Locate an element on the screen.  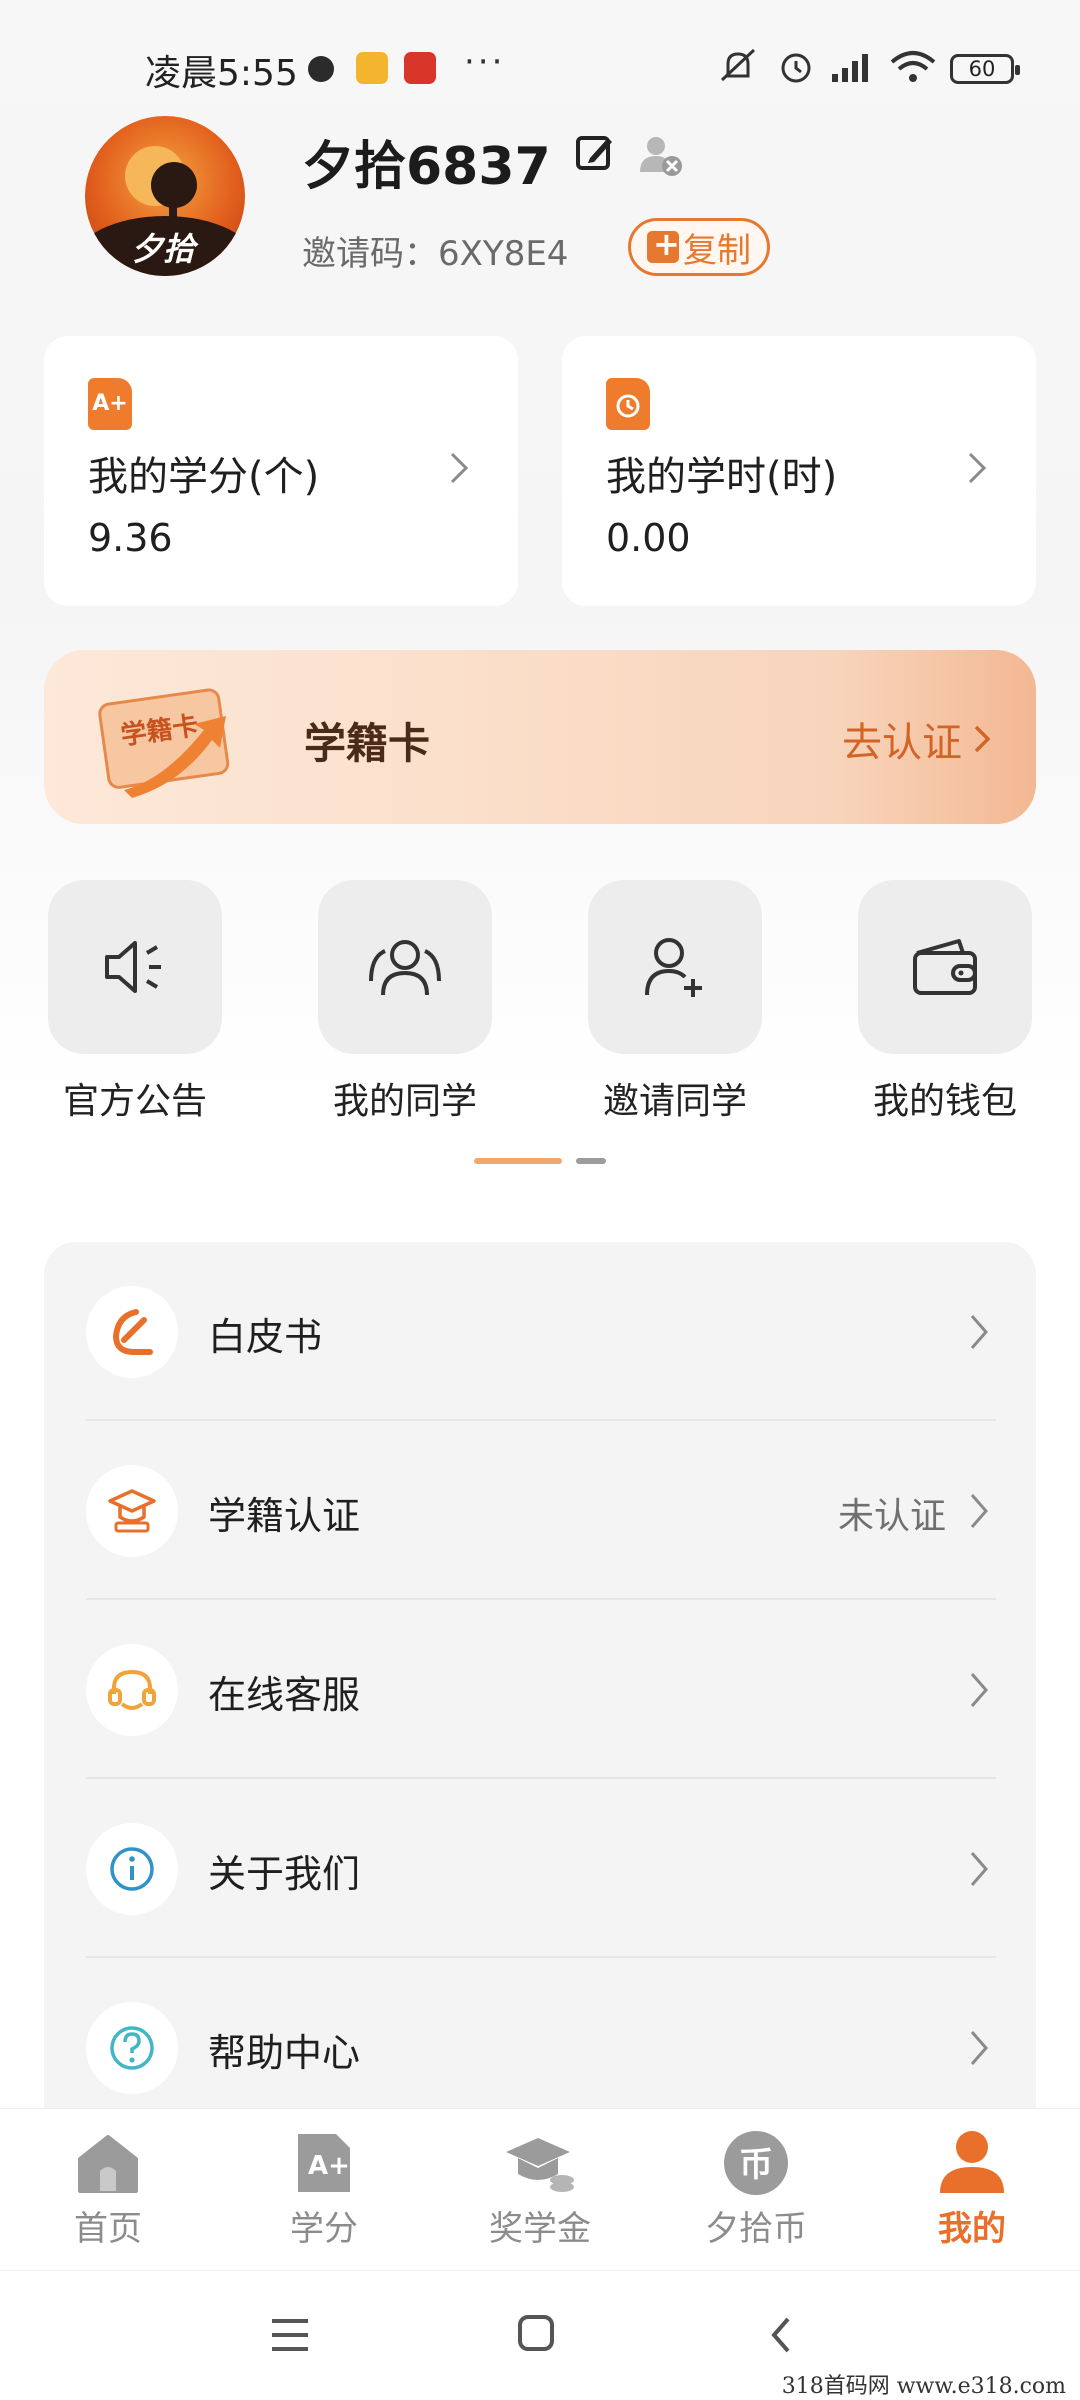
help-icon is located at coordinates (132, 2048).